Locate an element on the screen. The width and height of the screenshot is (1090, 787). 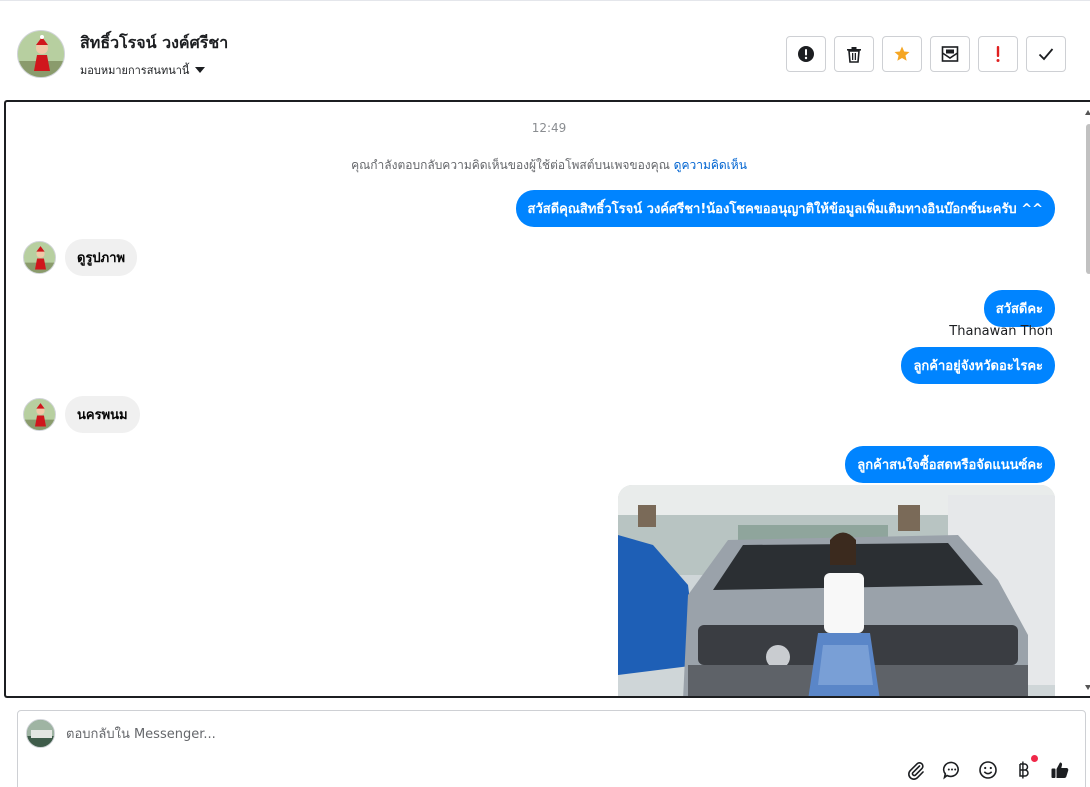
scrollbar is located at coordinates (1087, 399).